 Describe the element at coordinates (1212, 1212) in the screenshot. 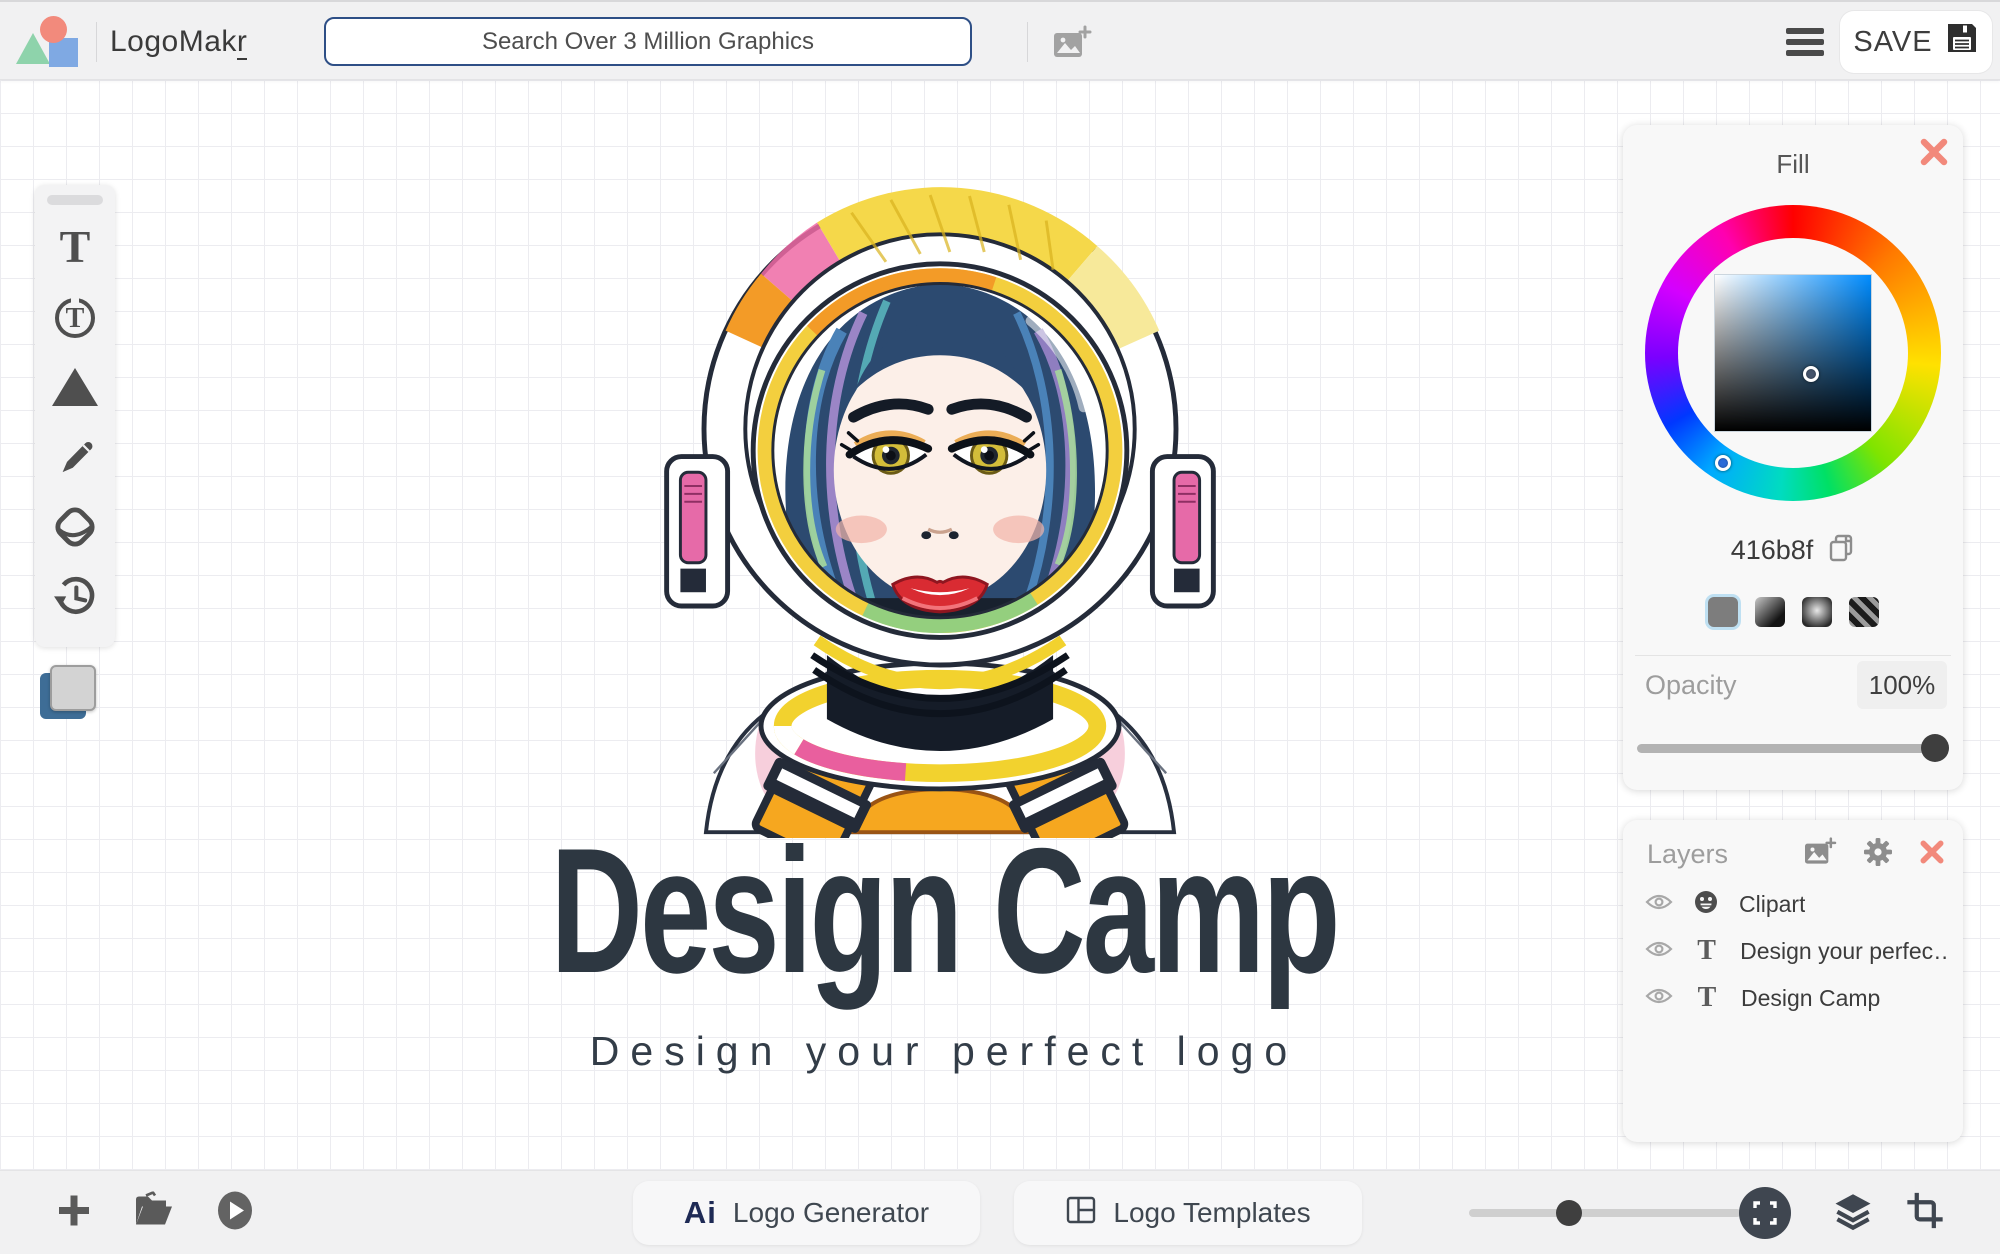

I see `logo-templates-label: Logo Templates` at that location.